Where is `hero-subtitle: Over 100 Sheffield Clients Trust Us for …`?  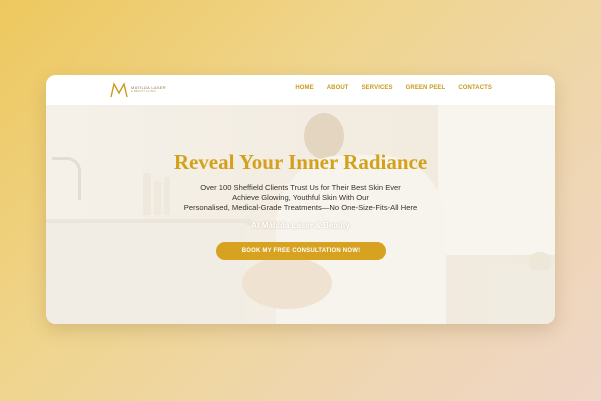
hero-subtitle: Over 100 Sheffield Clients Trust Us for … is located at coordinates (300, 198).